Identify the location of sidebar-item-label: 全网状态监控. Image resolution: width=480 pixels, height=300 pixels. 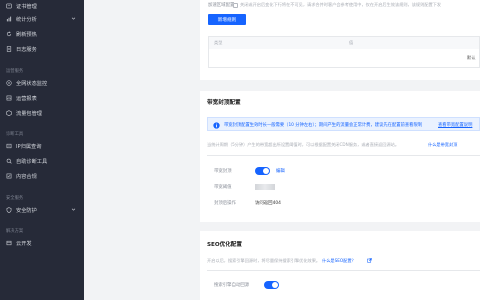
(32, 83).